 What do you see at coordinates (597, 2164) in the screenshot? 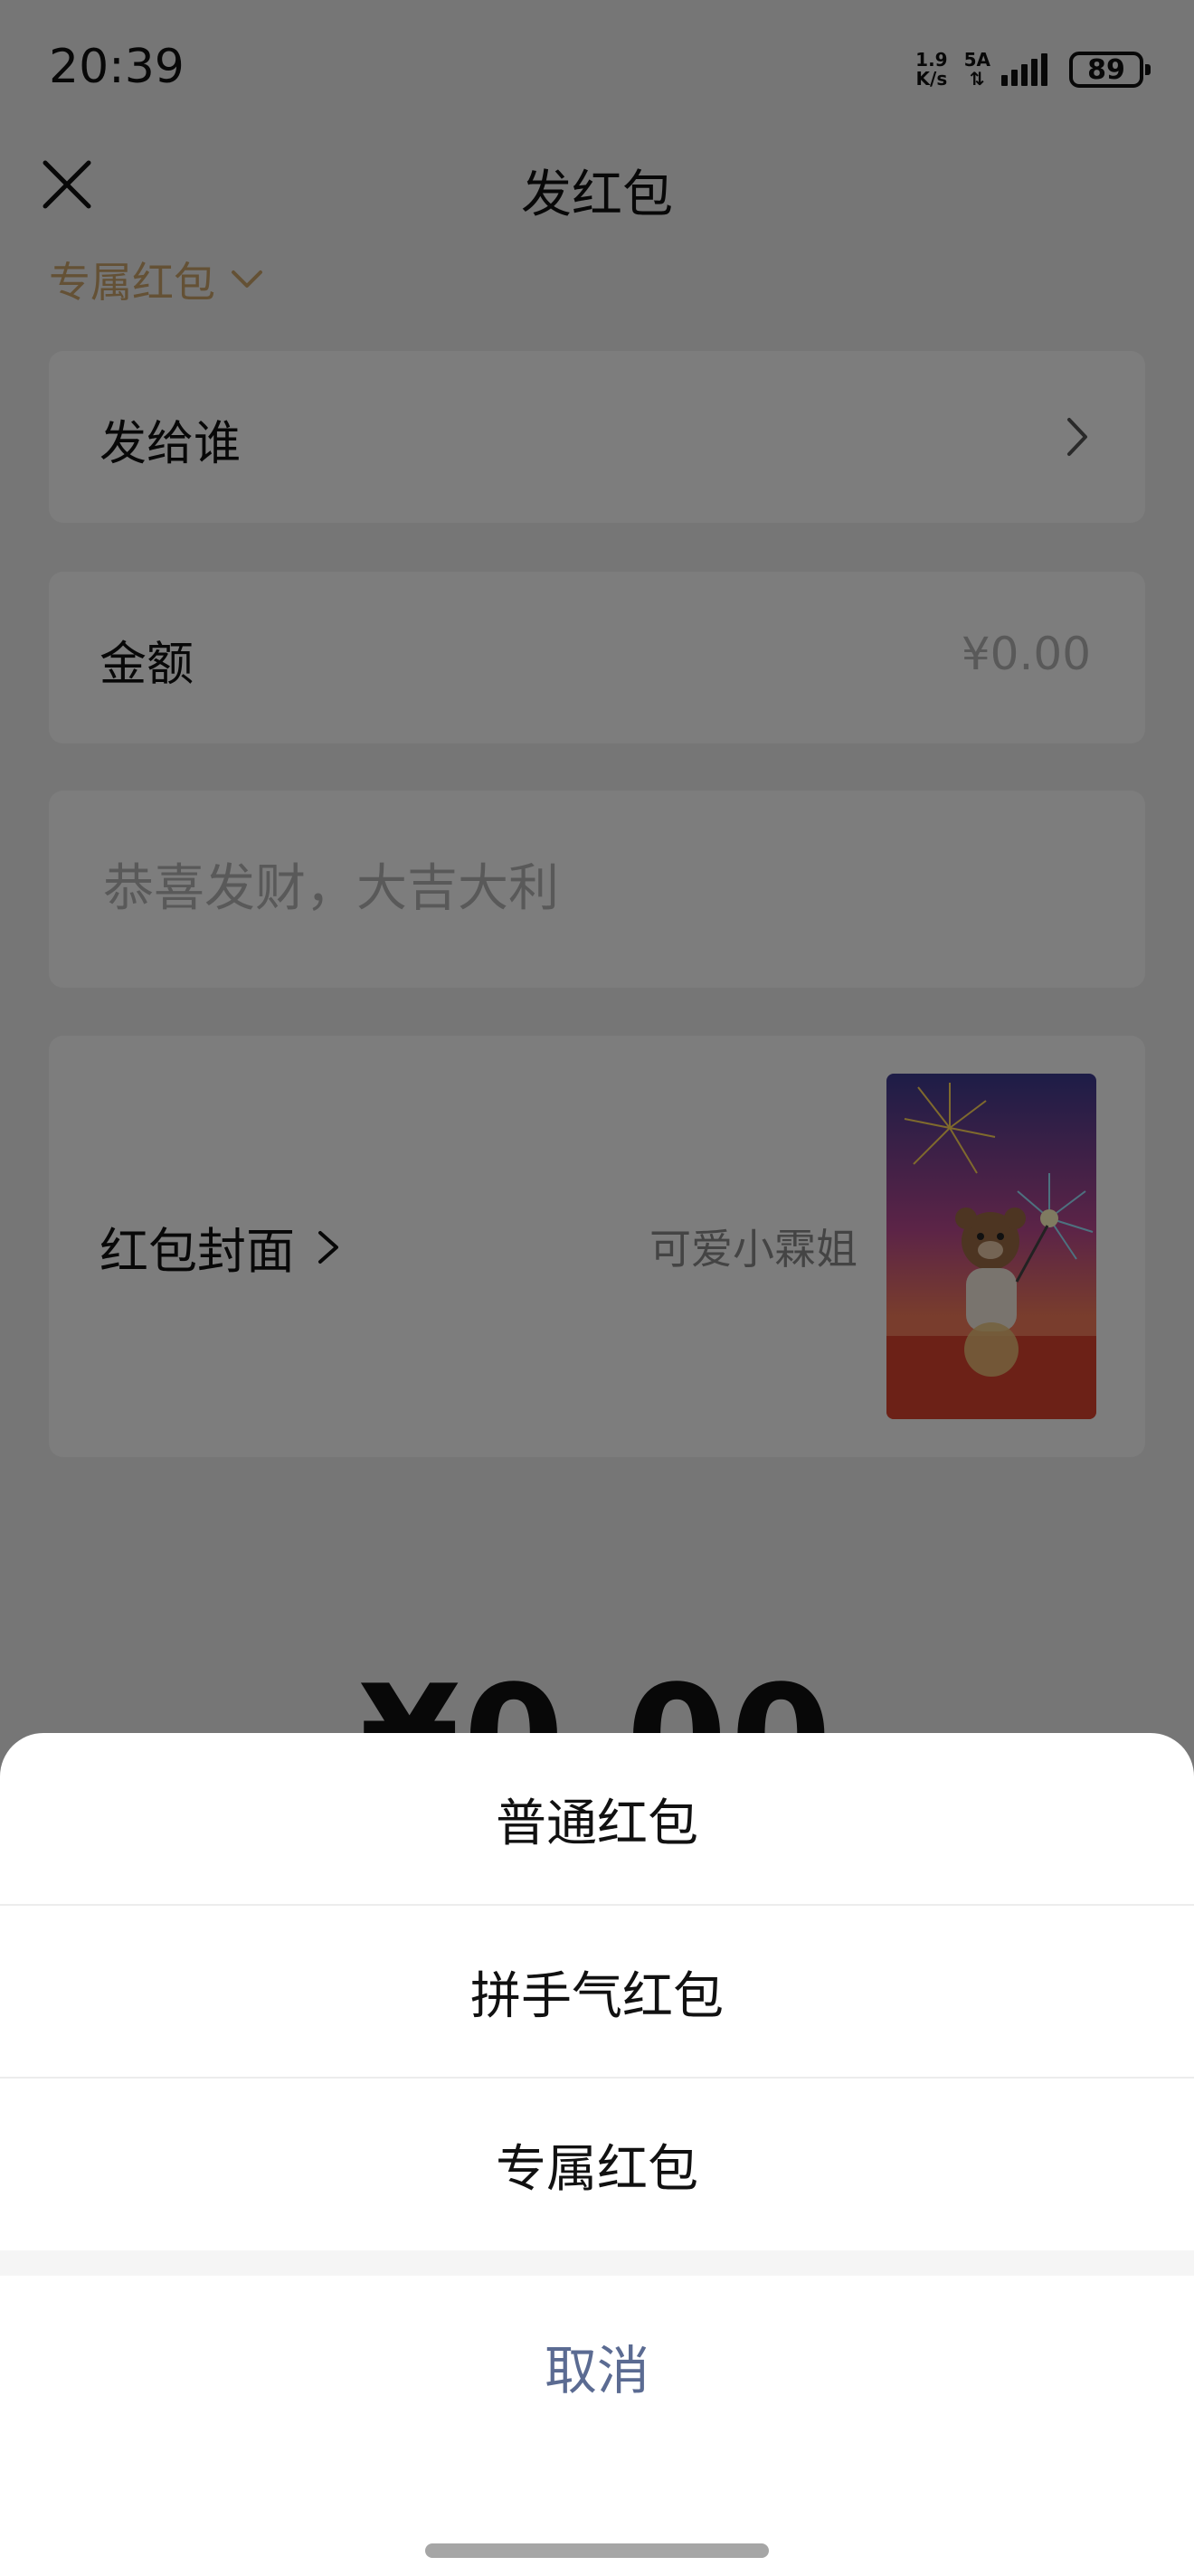
I see `option-exclusive-red-packet: 专属红包` at bounding box center [597, 2164].